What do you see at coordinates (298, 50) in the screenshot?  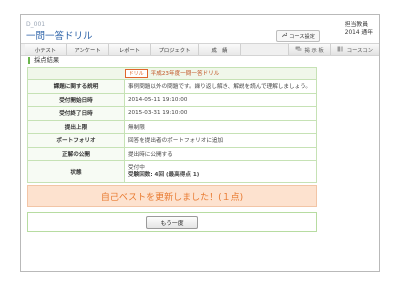 I see `speech-bubble-icon` at bounding box center [298, 50].